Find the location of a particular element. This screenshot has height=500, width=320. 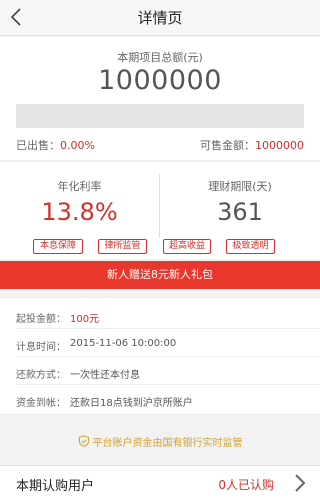

subscribers-row: 本期认购用户 0人已认购 is located at coordinates (160, 482).